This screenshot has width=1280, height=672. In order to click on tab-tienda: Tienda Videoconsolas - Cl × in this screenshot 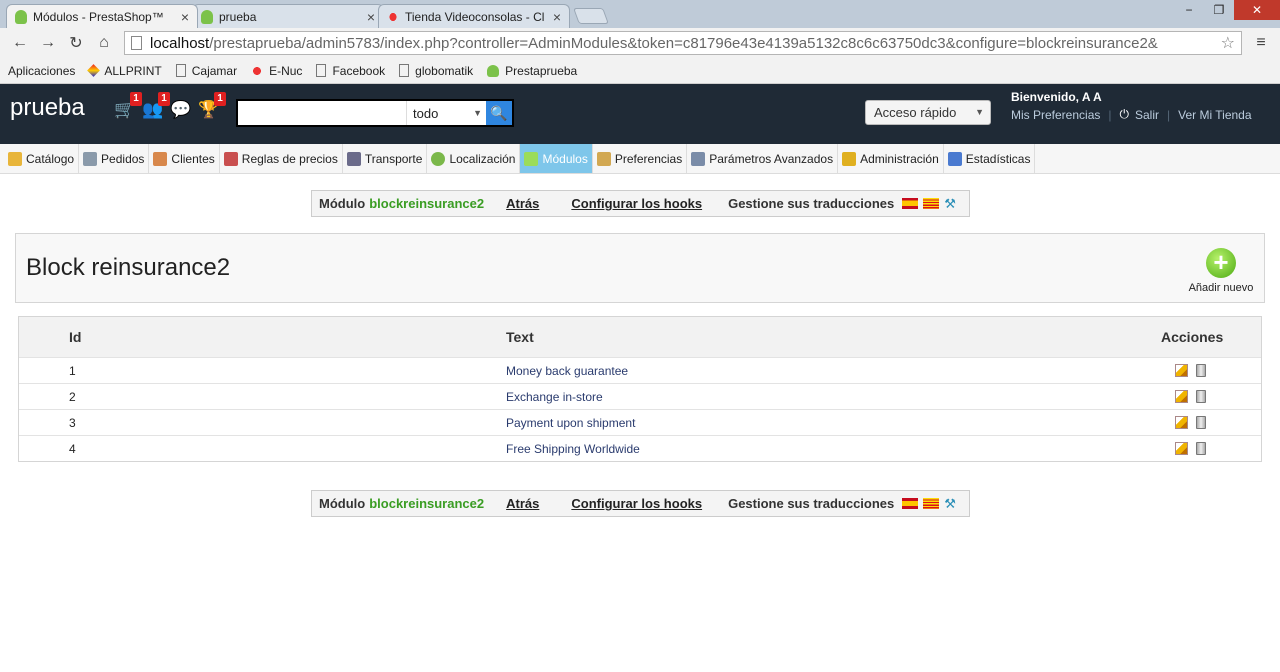, I will do `click(474, 16)`.